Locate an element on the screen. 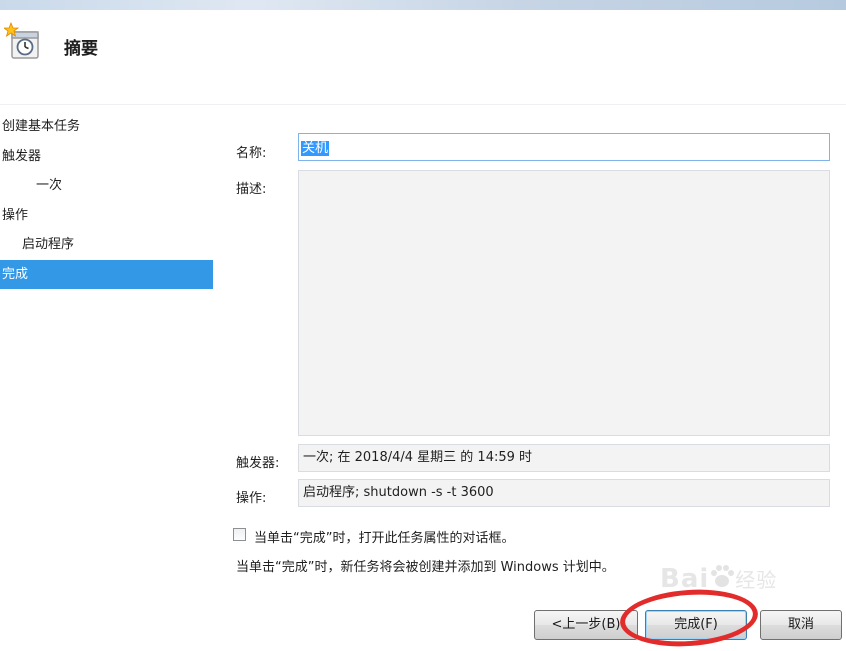  wizard-steps-nav: 创建基本任务 触发器 一次 操作 启动程序 完成 is located at coordinates (106, 200).